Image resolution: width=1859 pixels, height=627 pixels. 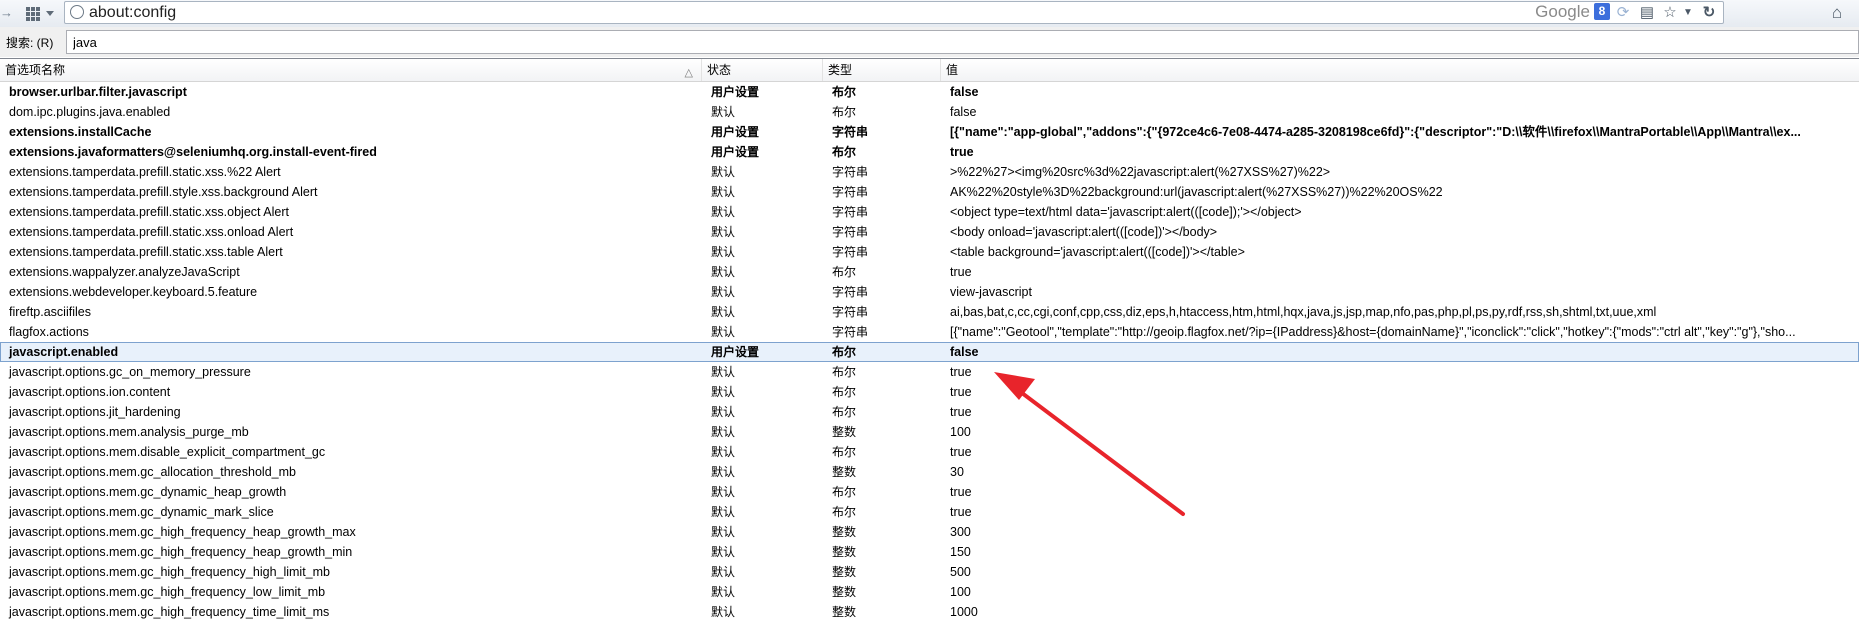 What do you see at coordinates (1670, 13) in the screenshot?
I see `star-icon: ☆` at bounding box center [1670, 13].